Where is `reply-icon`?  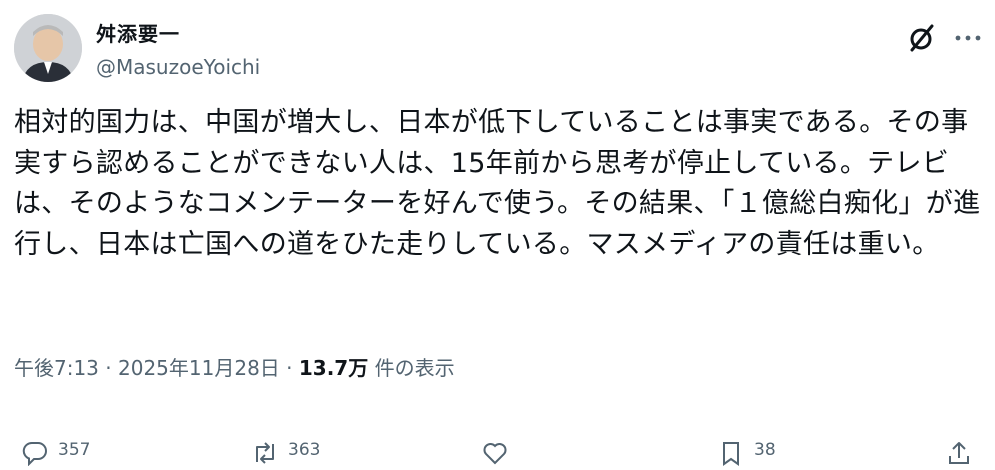 reply-icon is located at coordinates (34, 453).